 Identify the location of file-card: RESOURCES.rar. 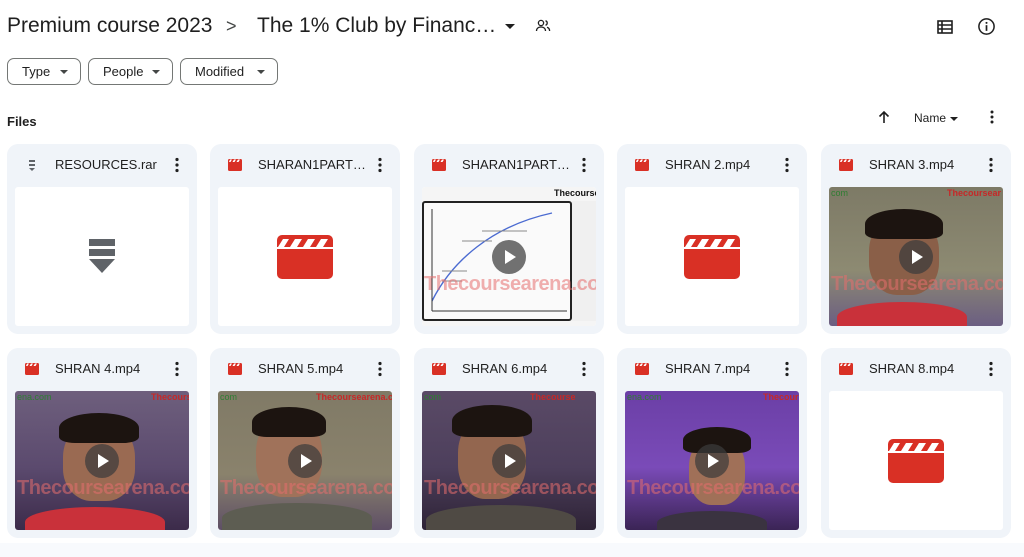
(102, 239).